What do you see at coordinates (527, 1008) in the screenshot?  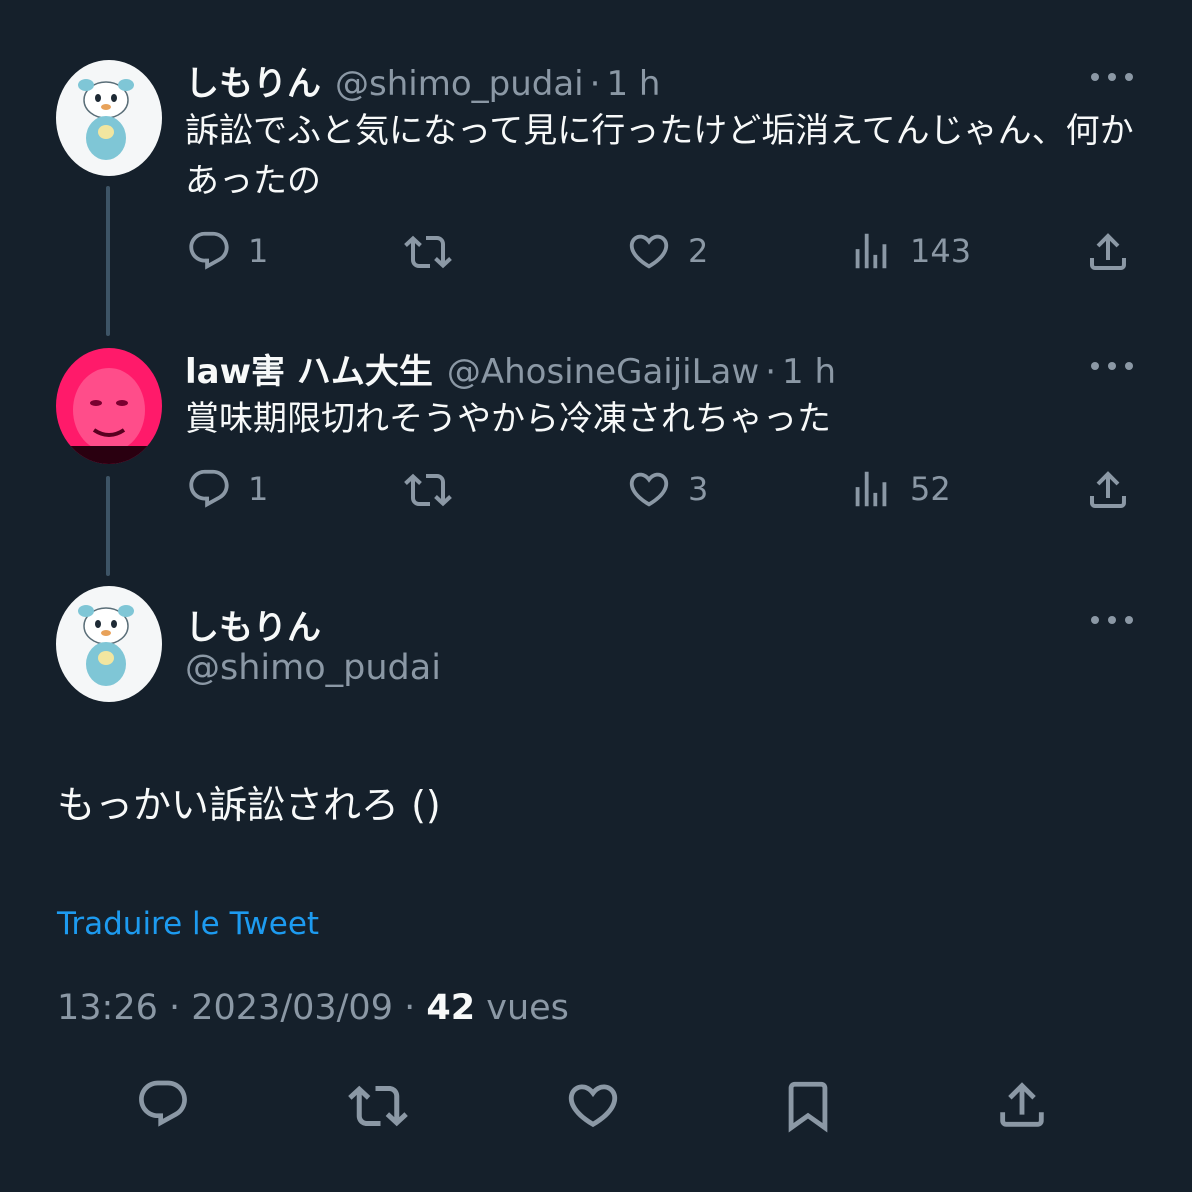 I see `views-label: vues` at bounding box center [527, 1008].